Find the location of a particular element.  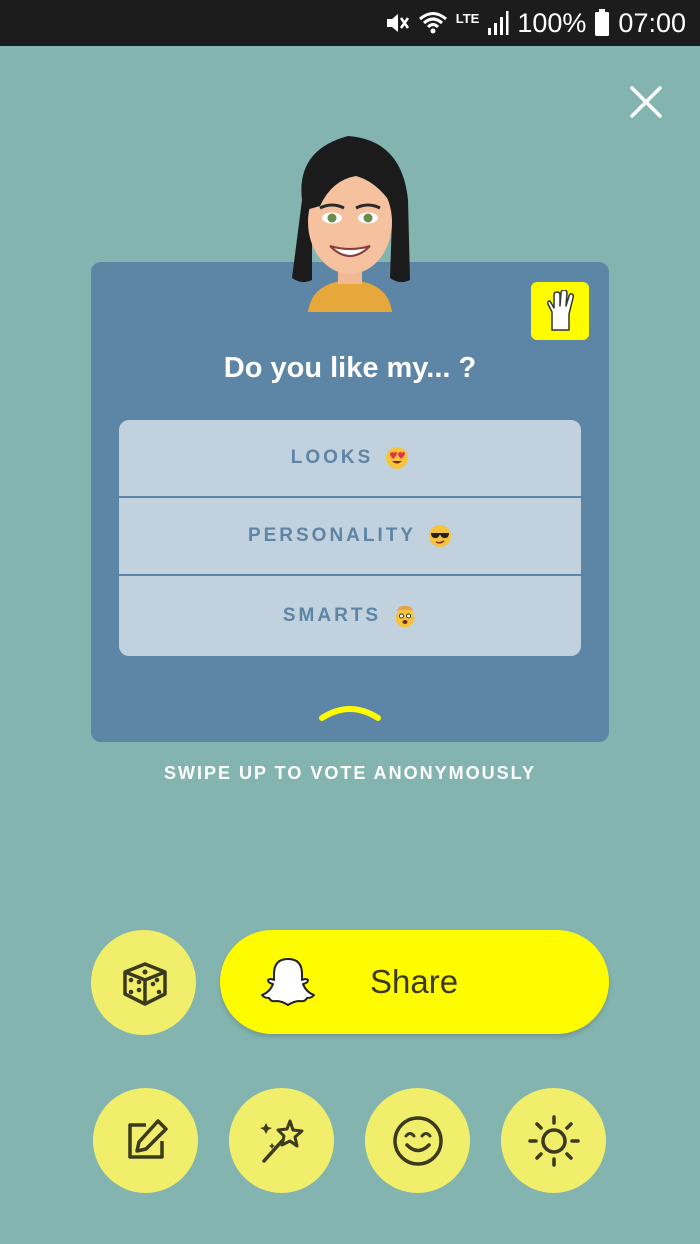

option-label: SMARTS is located at coordinates (332, 615).